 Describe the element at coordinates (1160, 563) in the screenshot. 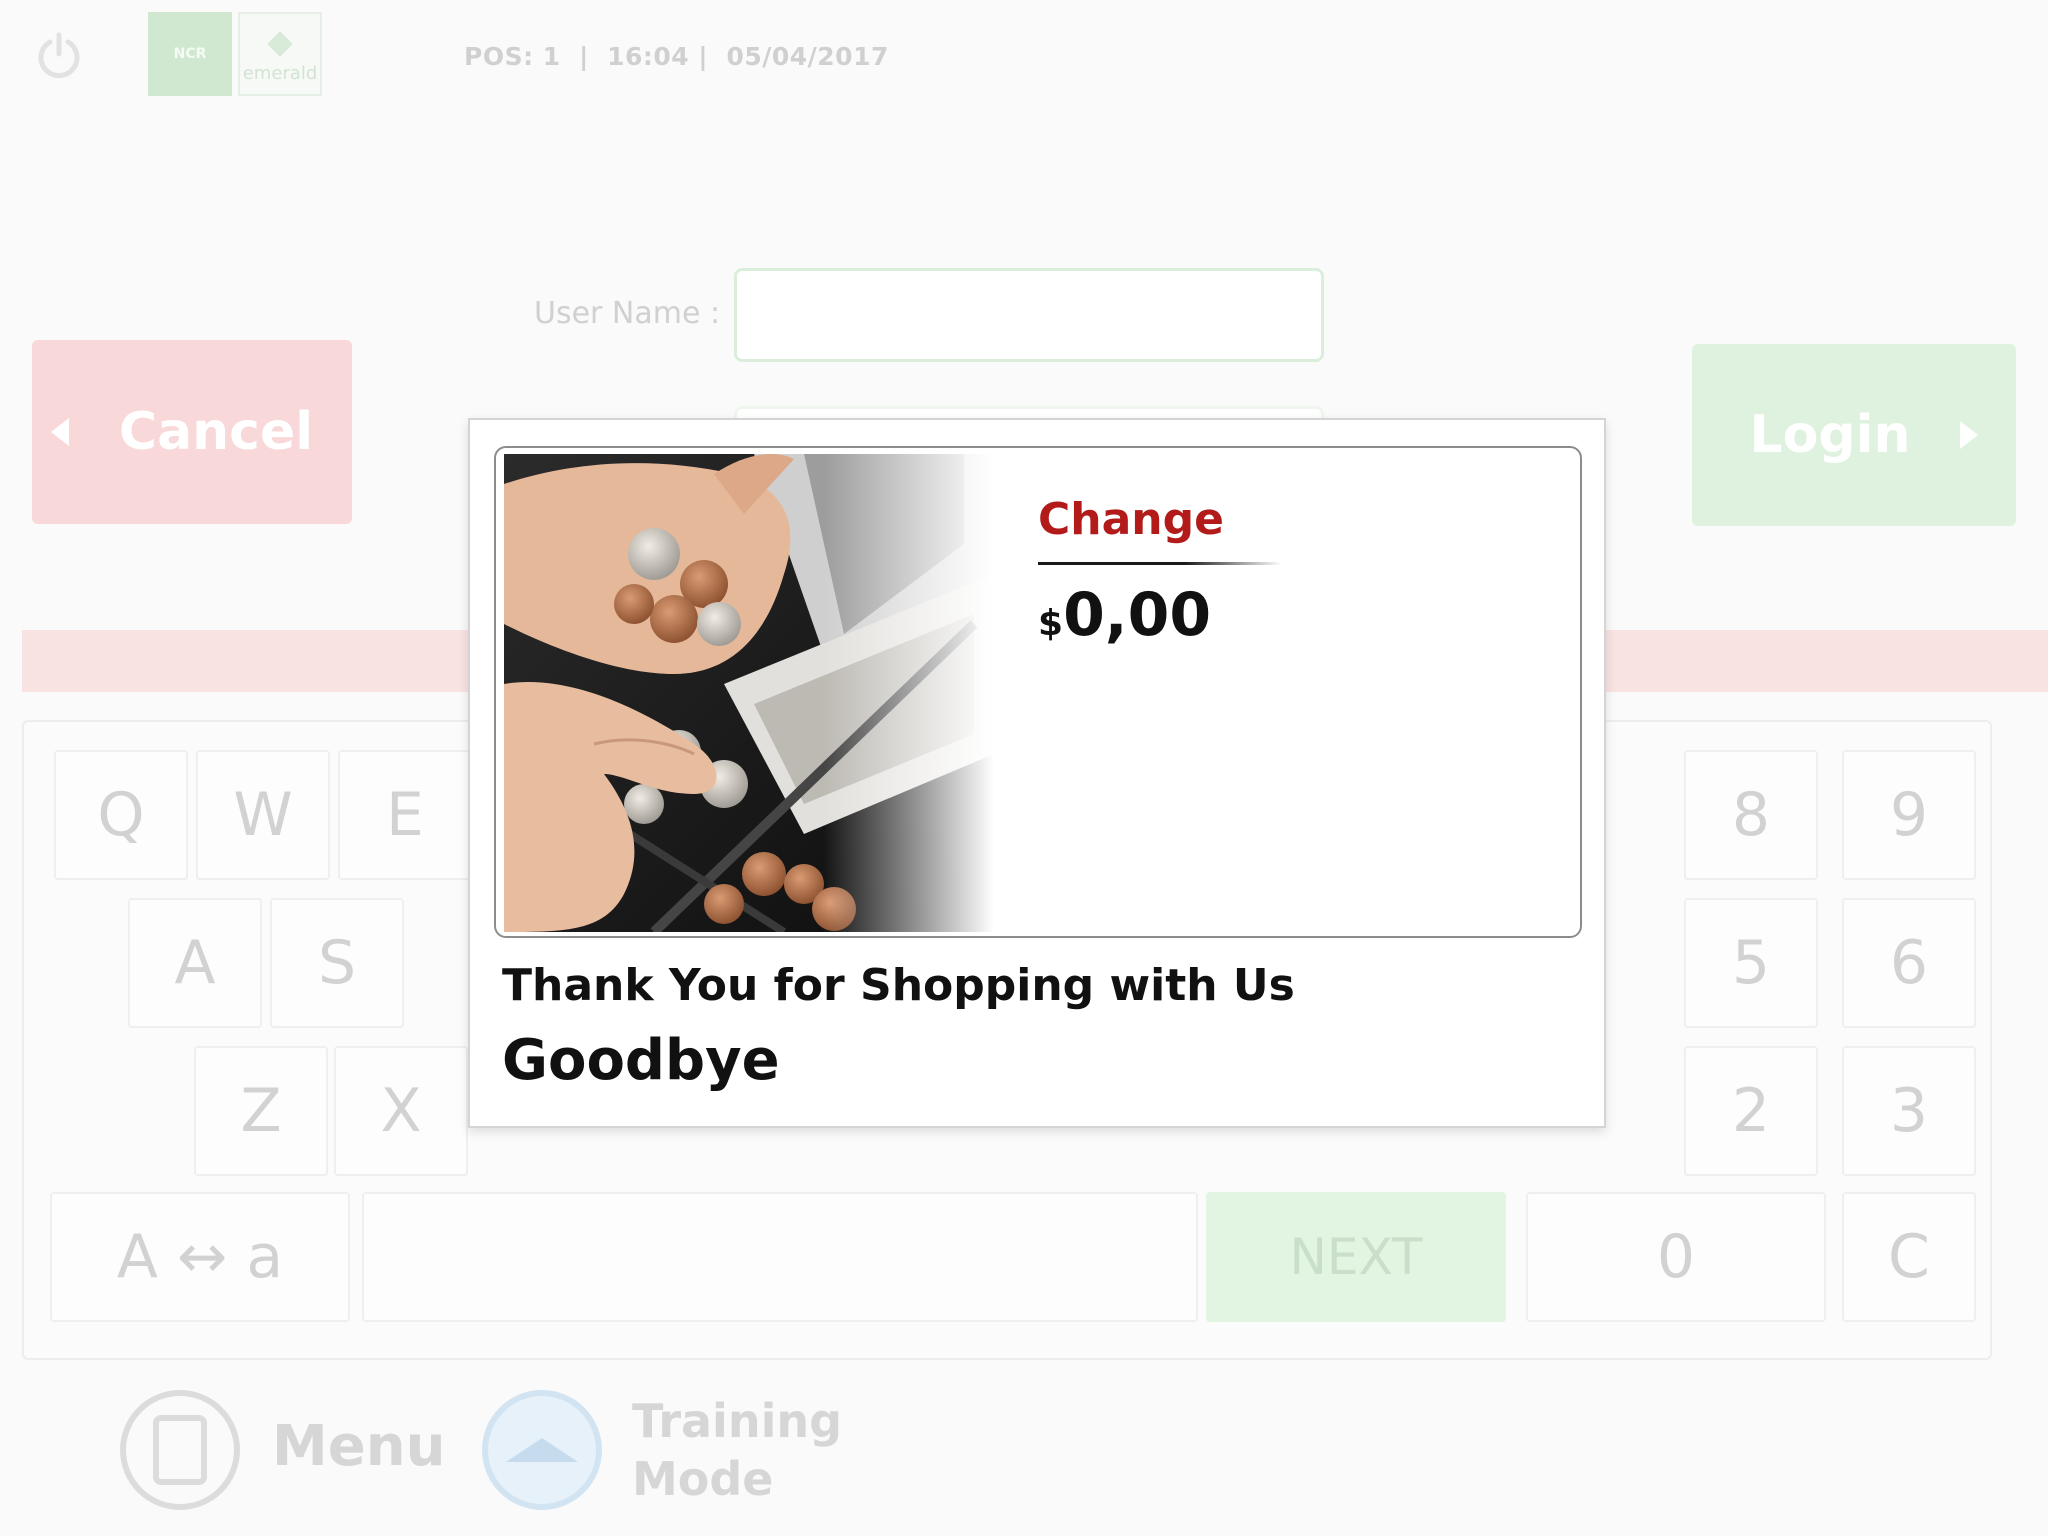

I see `change-divider` at that location.